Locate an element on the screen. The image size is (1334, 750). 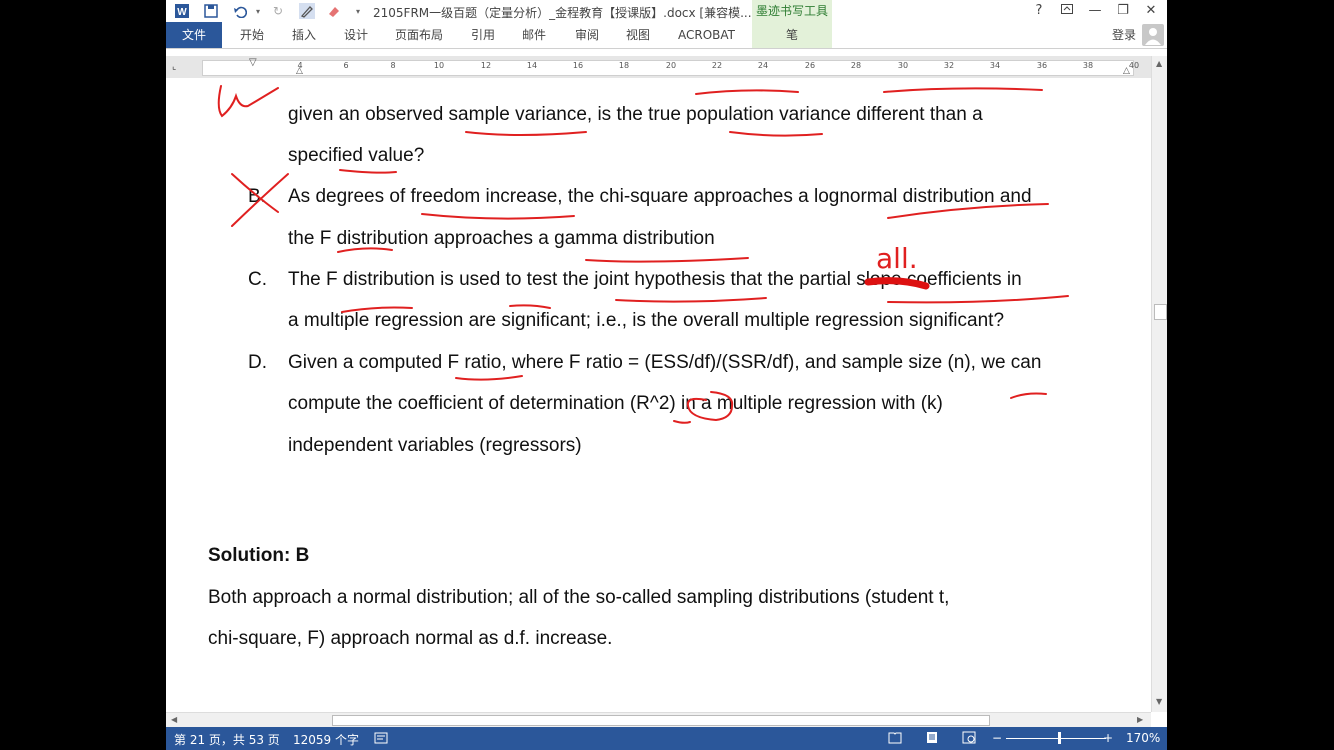
zoom-slider-thumb is located at coordinates (1059, 738).